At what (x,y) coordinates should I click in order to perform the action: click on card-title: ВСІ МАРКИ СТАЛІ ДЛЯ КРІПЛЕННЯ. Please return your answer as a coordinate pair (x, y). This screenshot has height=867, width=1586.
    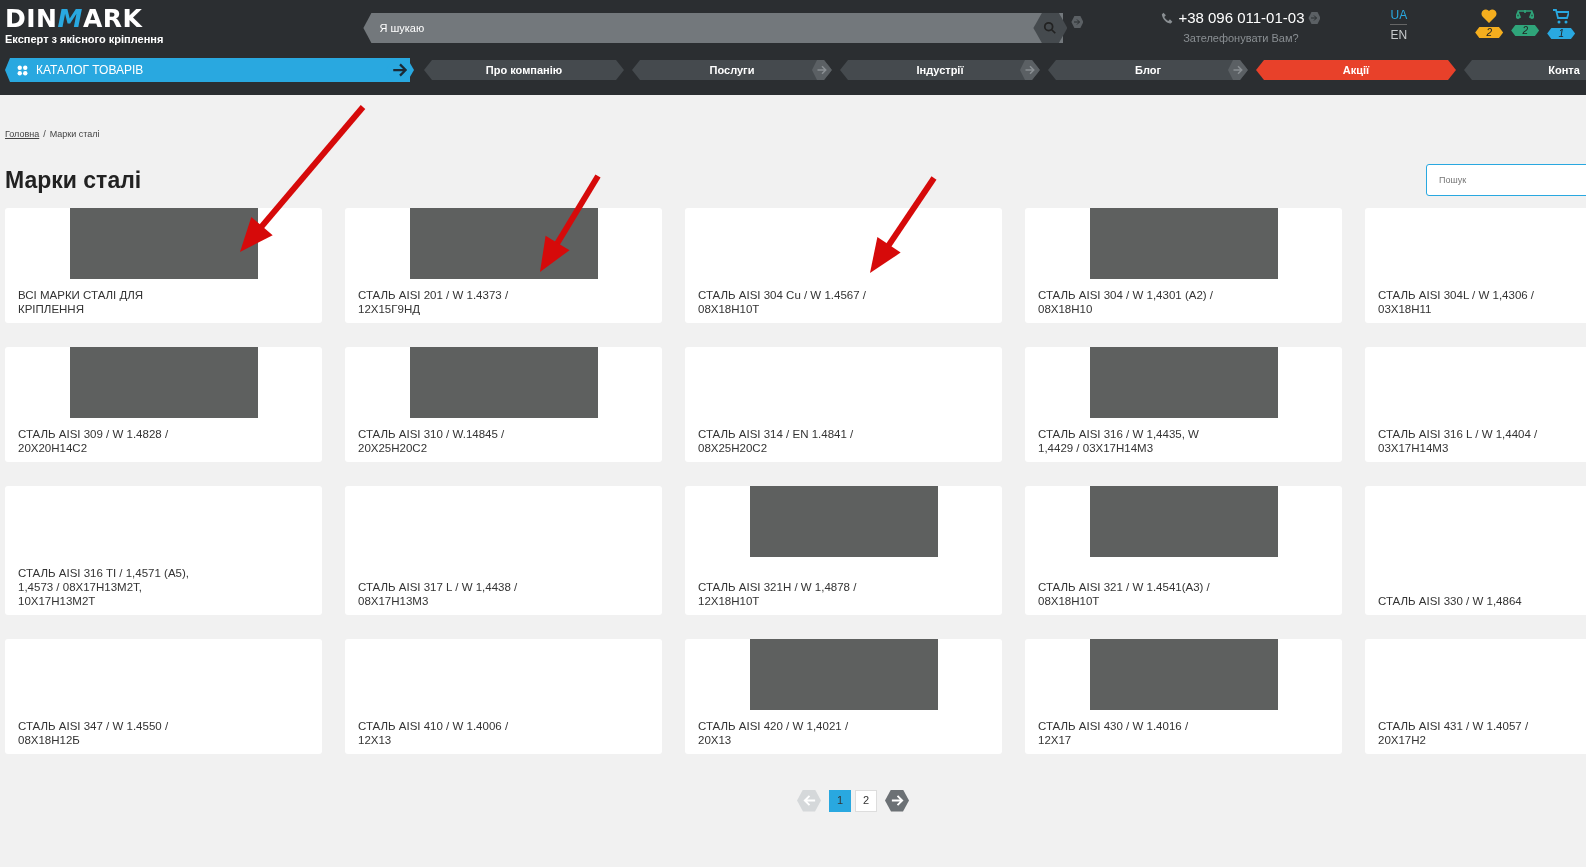
    Looking at the image, I should click on (81, 302).